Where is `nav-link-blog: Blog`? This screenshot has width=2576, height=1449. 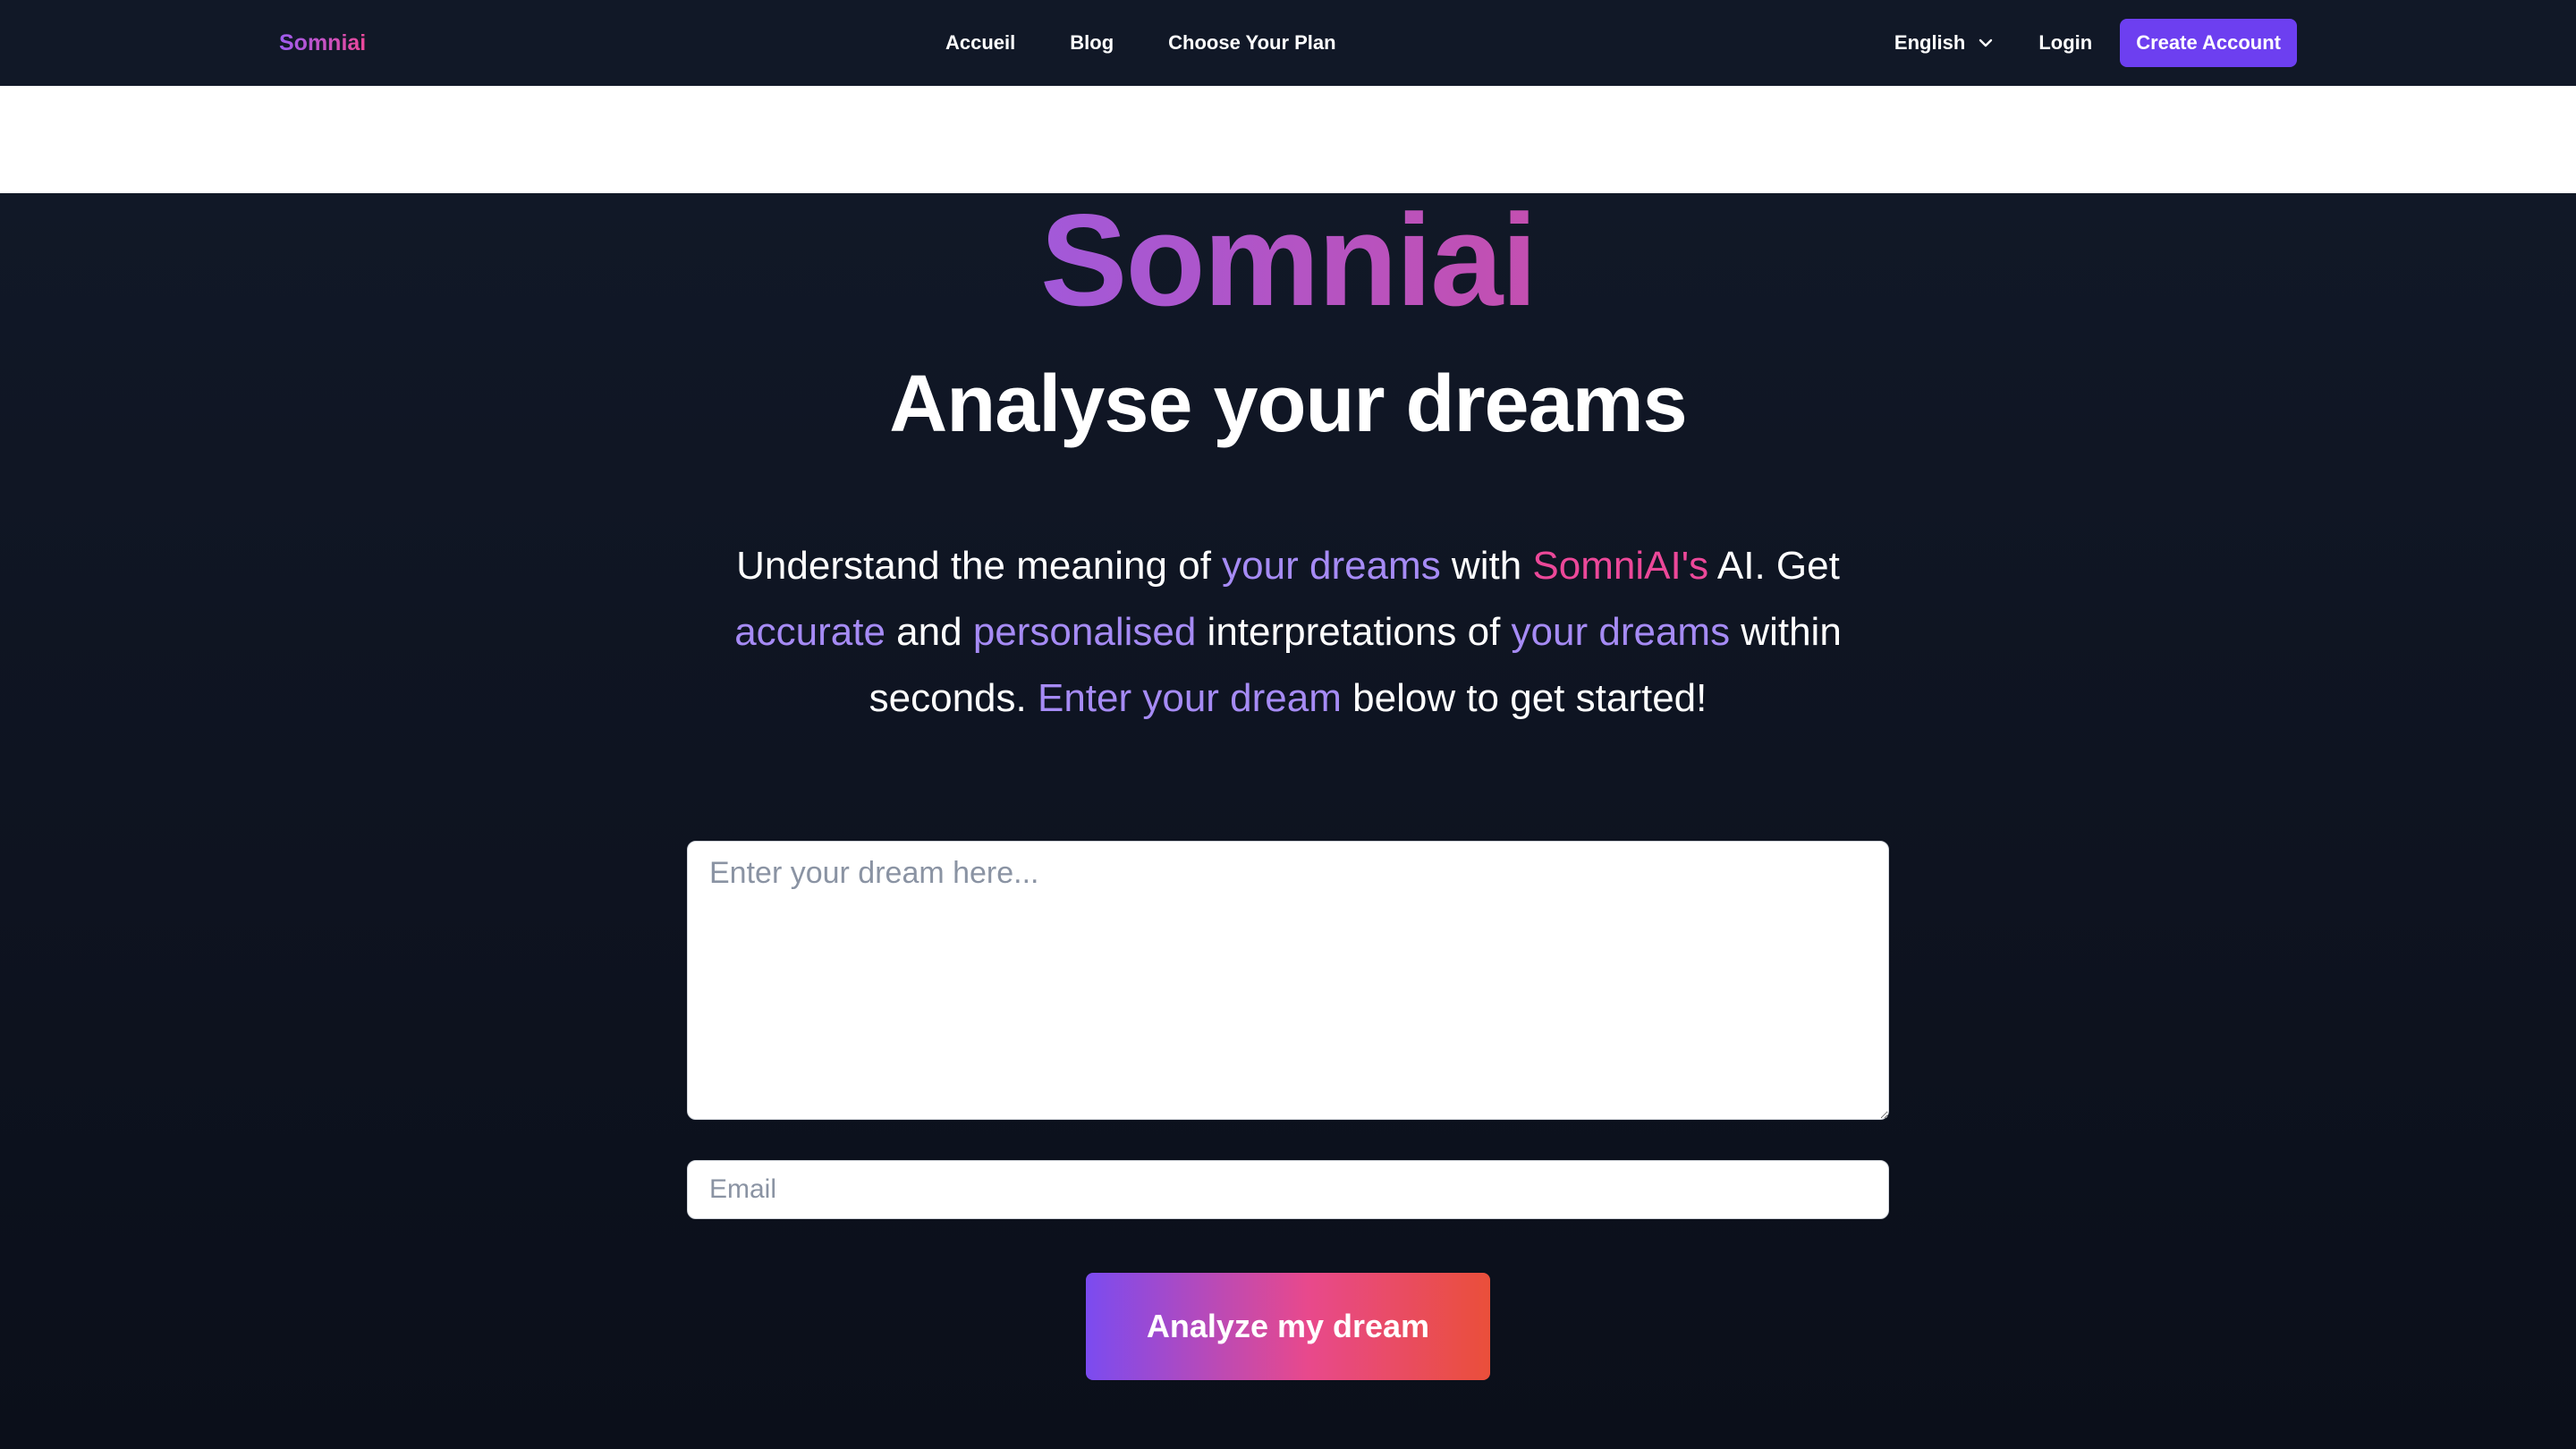 nav-link-blog: Blog is located at coordinates (1092, 43).